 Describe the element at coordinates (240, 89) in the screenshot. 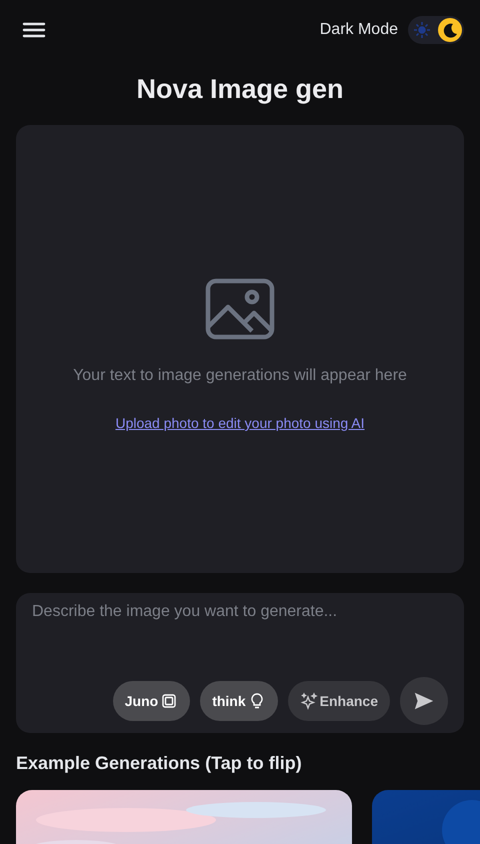

I see `app-title: Nova Image gen` at that location.